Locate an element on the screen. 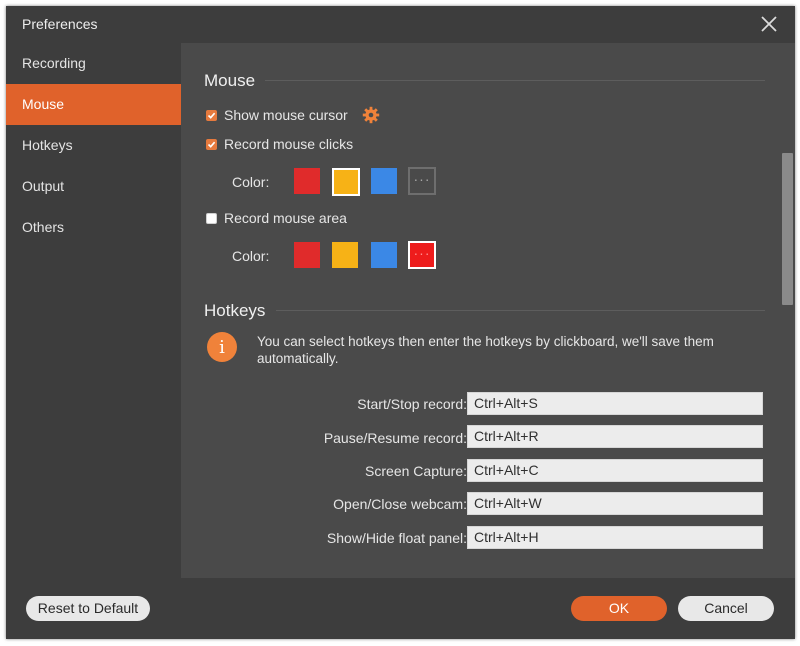 This screenshot has height=646, width=800. gear-icon is located at coordinates (371, 115).